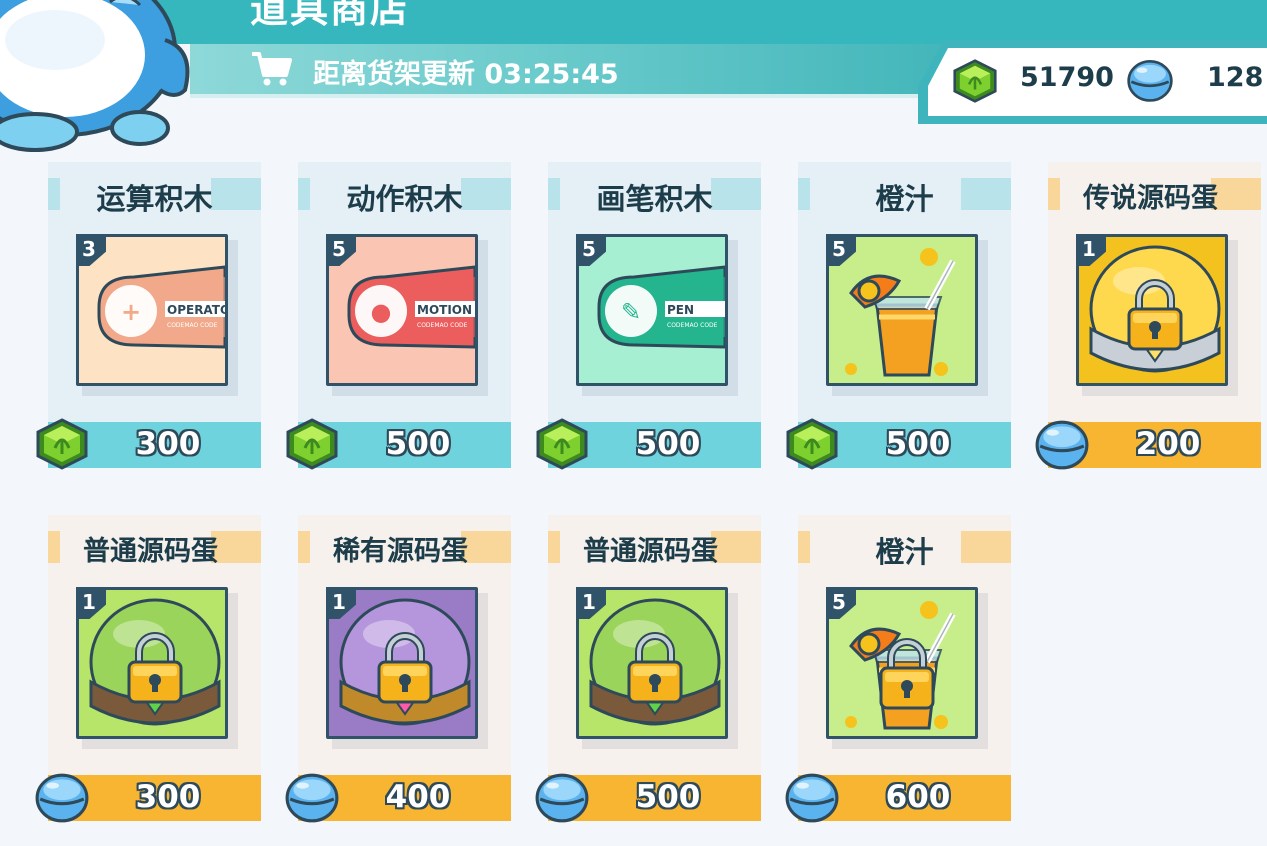  What do you see at coordinates (95, 76) in the screenshot?
I see `mascot-character` at bounding box center [95, 76].